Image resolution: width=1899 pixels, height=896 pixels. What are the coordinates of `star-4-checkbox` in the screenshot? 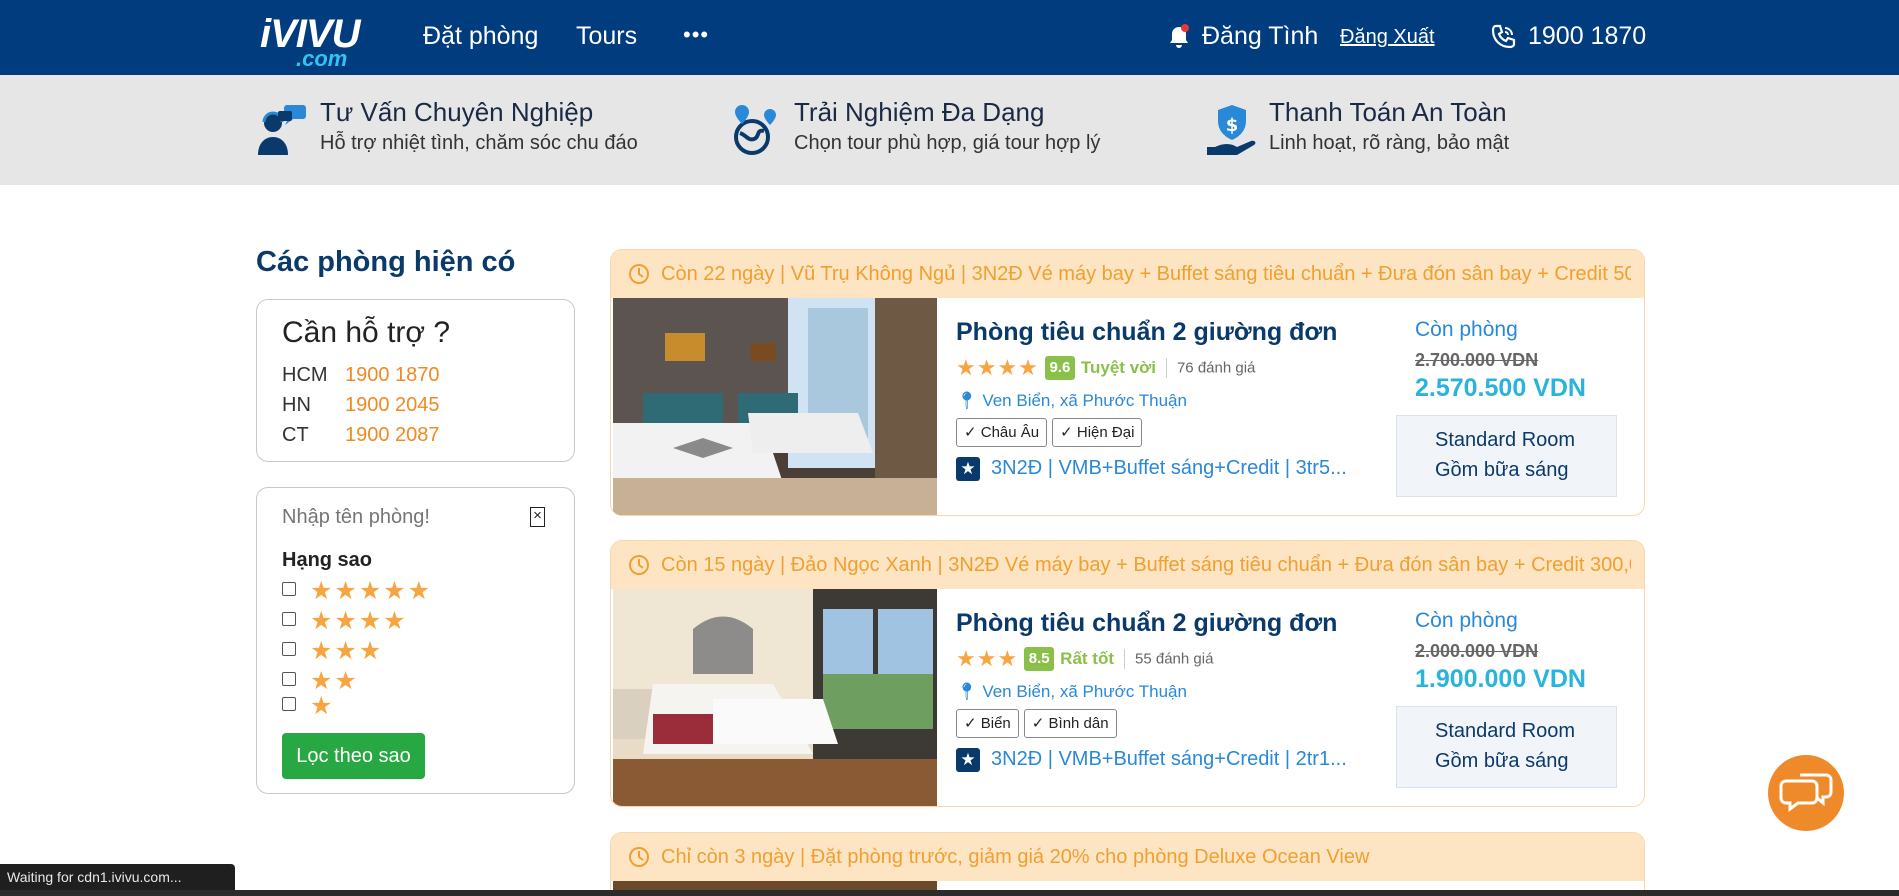 It's located at (289, 619).